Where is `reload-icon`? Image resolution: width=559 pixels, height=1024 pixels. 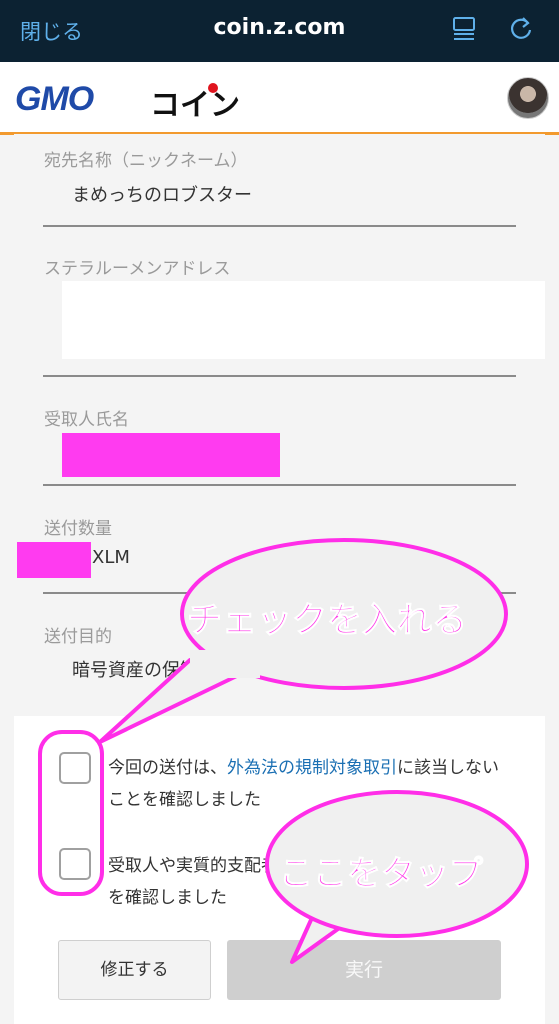 reload-icon is located at coordinates (521, 28).